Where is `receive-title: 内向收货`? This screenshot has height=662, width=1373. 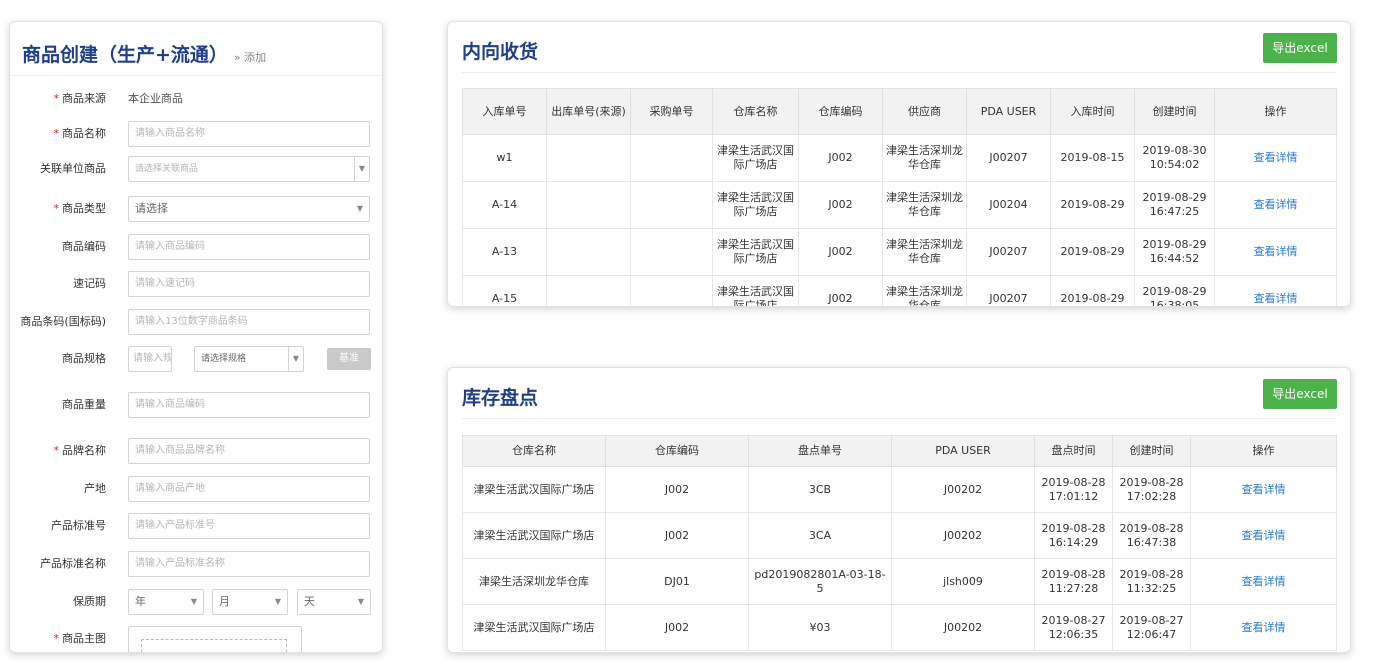 receive-title: 内向收货 is located at coordinates (500, 52).